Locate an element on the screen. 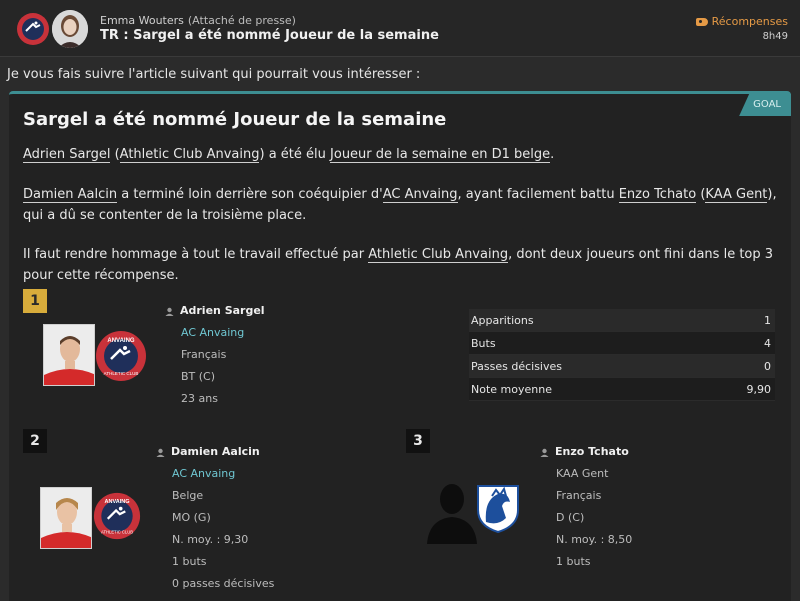 Image resolution: width=800 pixels, height=601 pixels. rank-badge-2: 2 is located at coordinates (35, 441).